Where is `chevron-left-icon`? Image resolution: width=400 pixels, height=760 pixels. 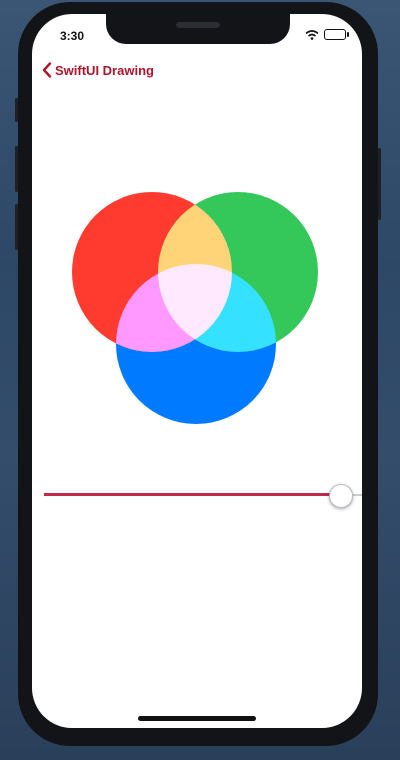 chevron-left-icon is located at coordinates (47, 70).